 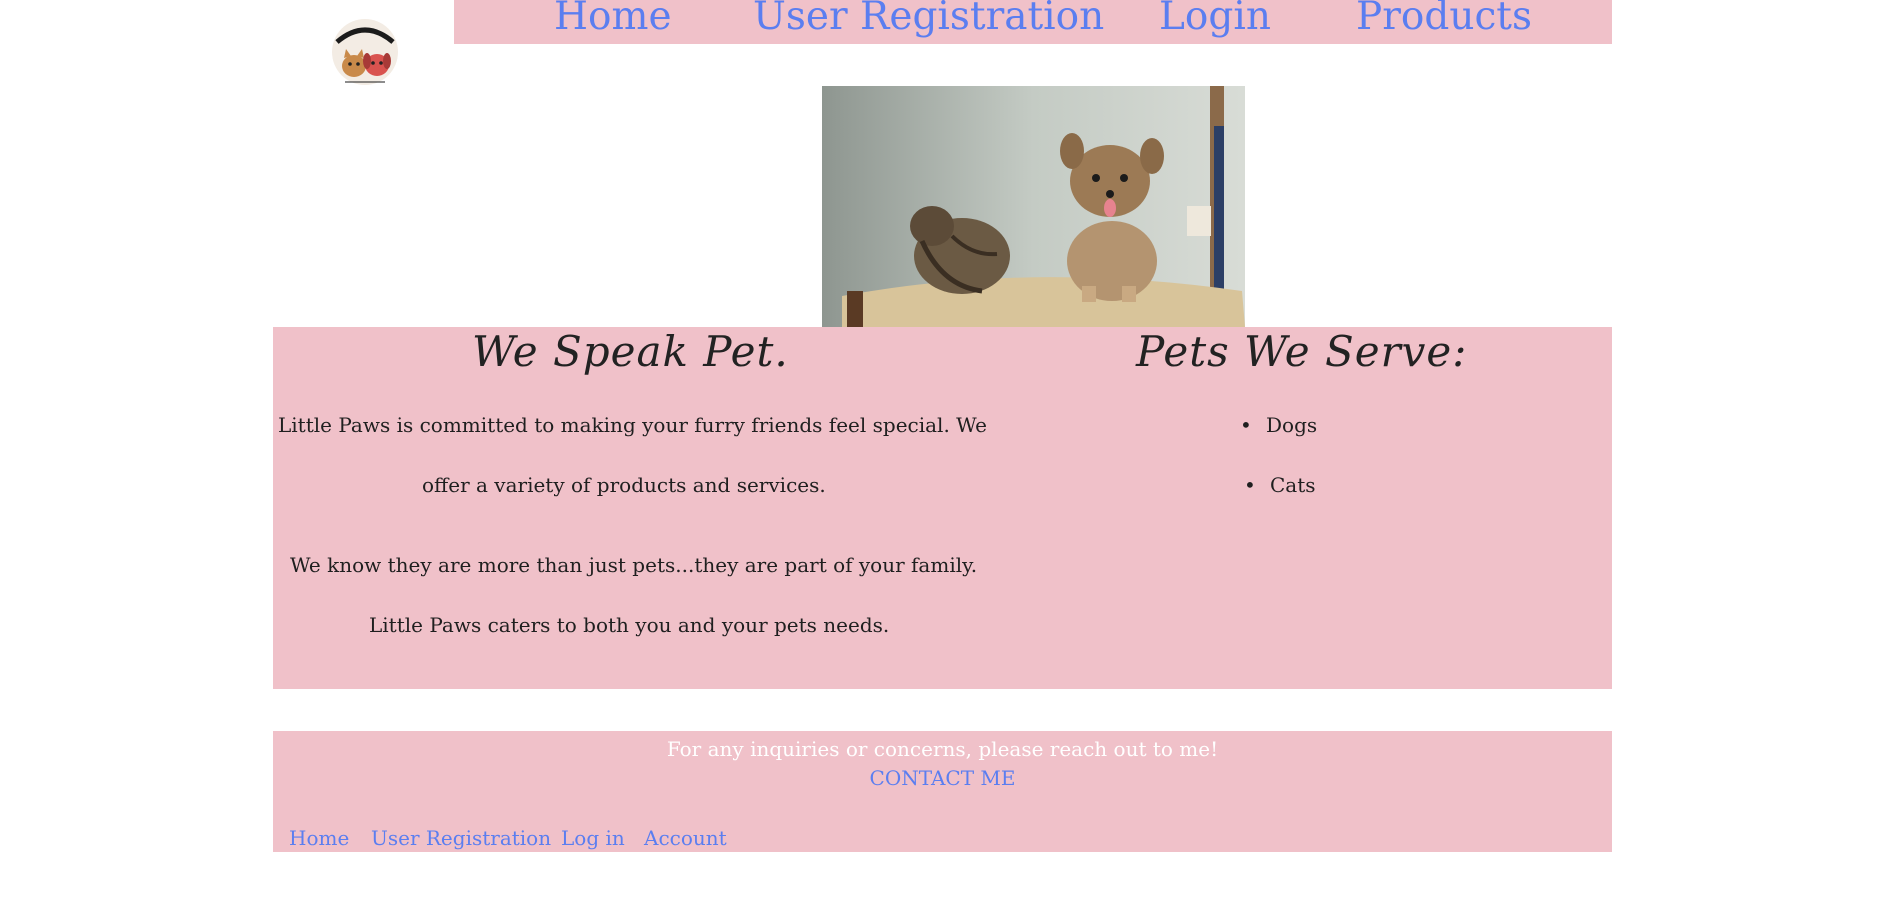 What do you see at coordinates (1292, 425) in the screenshot?
I see `pets-list-item-label: Dogs` at bounding box center [1292, 425].